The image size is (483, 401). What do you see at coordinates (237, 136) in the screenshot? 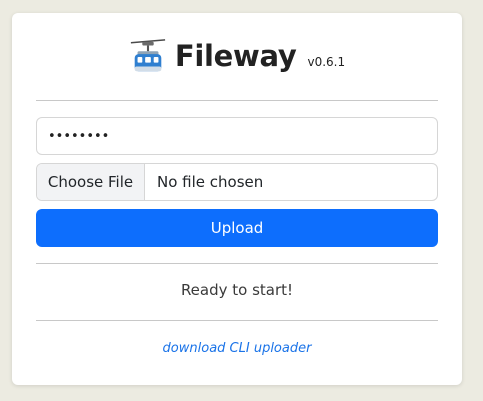
I see `password-input` at bounding box center [237, 136].